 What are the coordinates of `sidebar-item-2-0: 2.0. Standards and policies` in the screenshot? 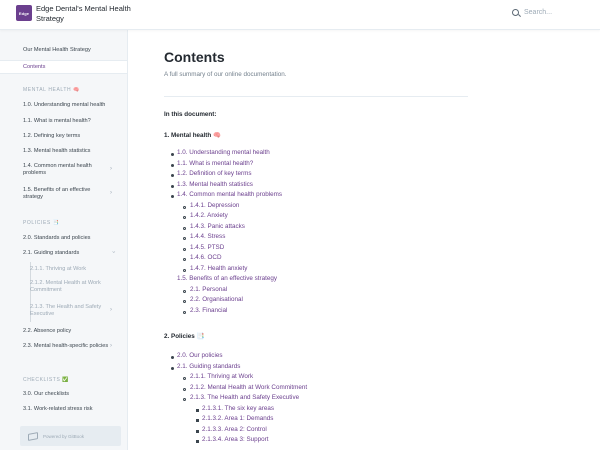 It's located at (63, 238).